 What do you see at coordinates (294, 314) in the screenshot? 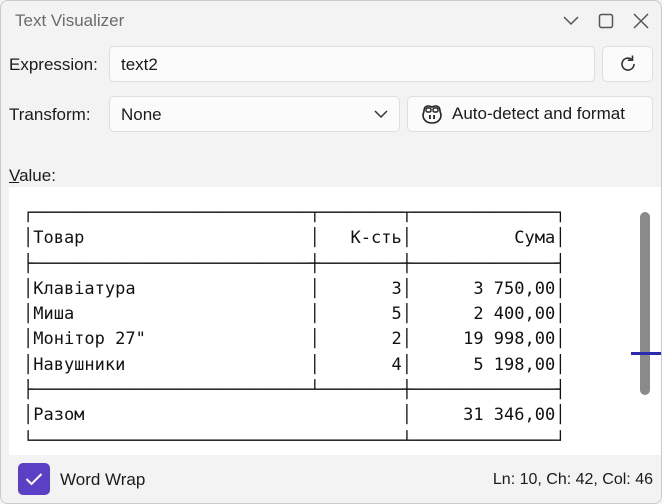
I see `editor-line: │Миша │ 5│ 2 400,00│` at bounding box center [294, 314].